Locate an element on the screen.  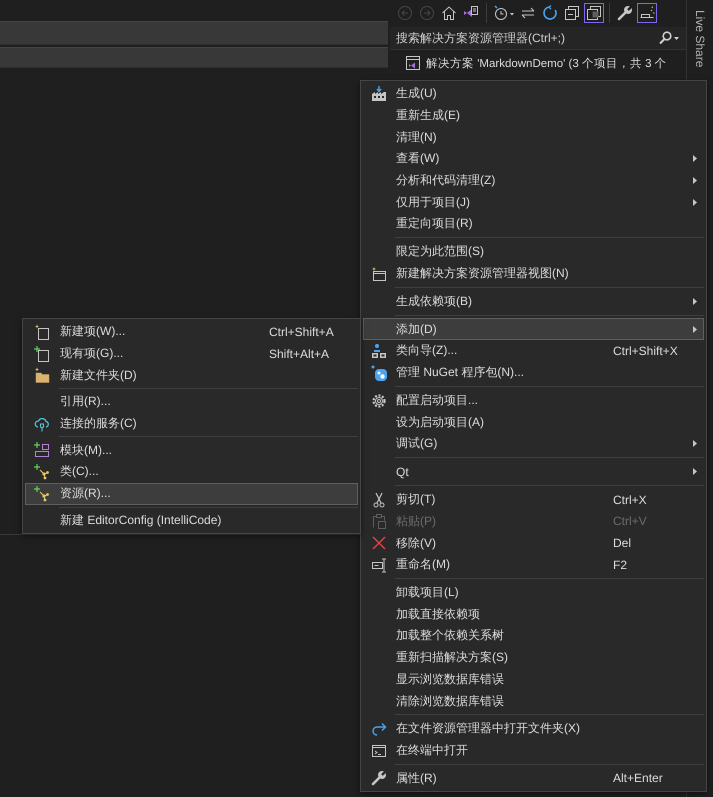
history-button is located at coordinates (504, 13).